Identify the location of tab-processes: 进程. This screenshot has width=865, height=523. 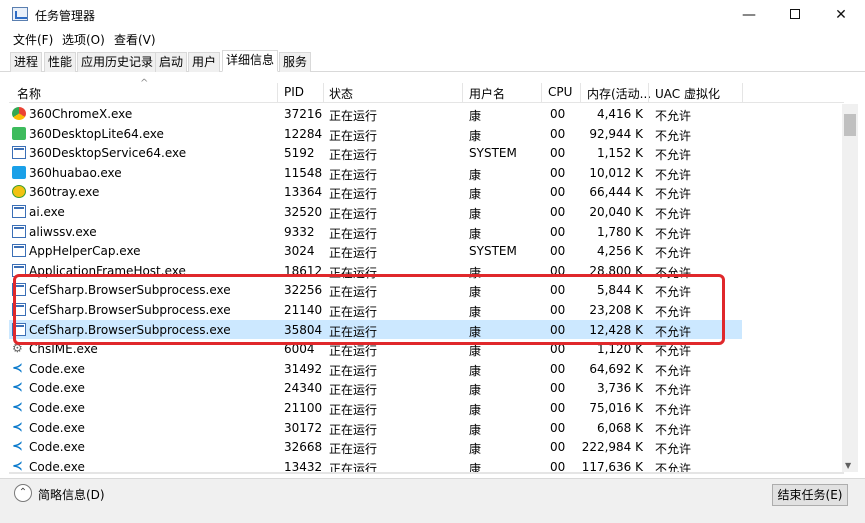
(26, 62).